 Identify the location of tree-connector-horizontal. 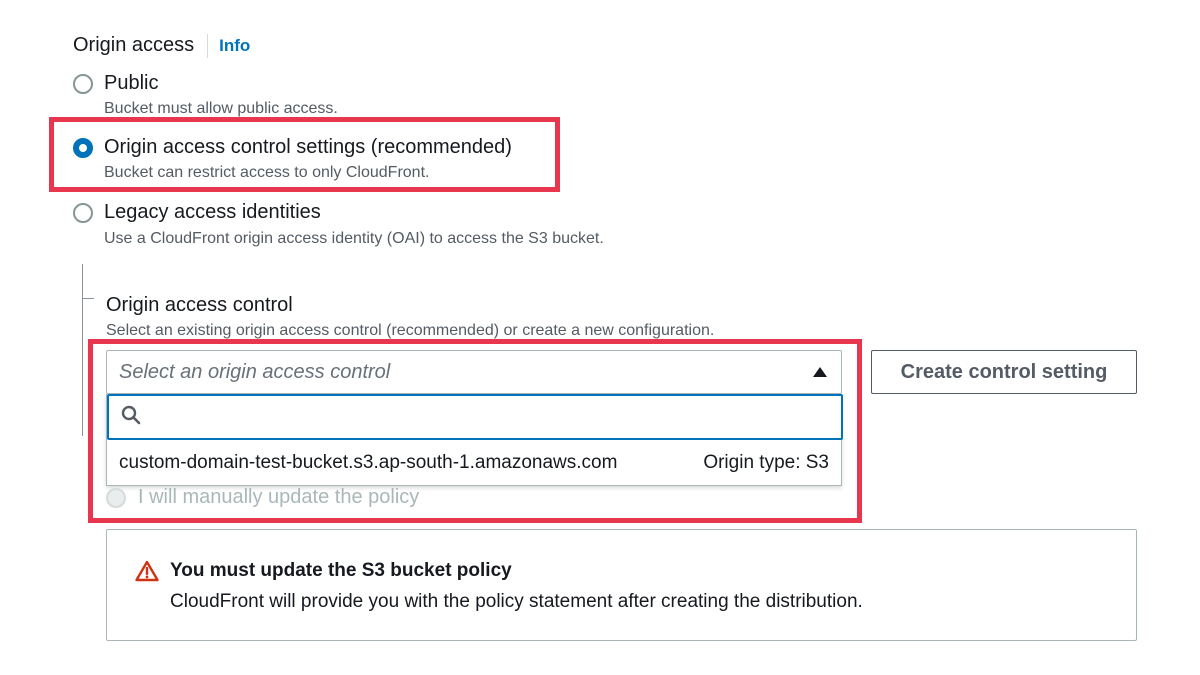
(88, 298).